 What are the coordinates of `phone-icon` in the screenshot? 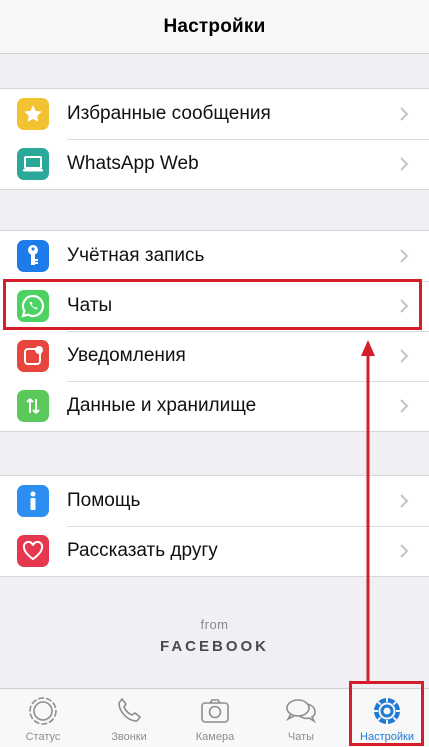 It's located at (130, 709).